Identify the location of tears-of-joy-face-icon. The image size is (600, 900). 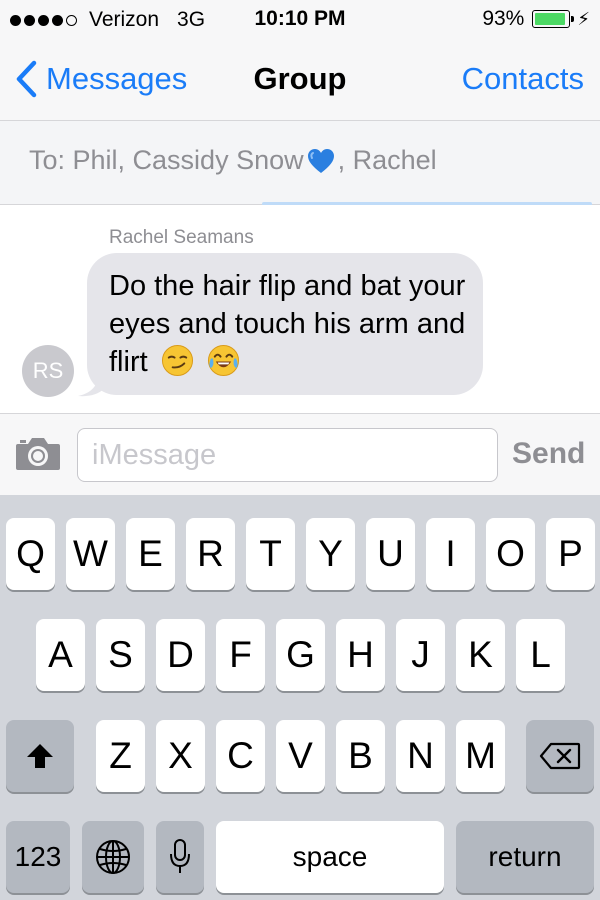
(223, 360).